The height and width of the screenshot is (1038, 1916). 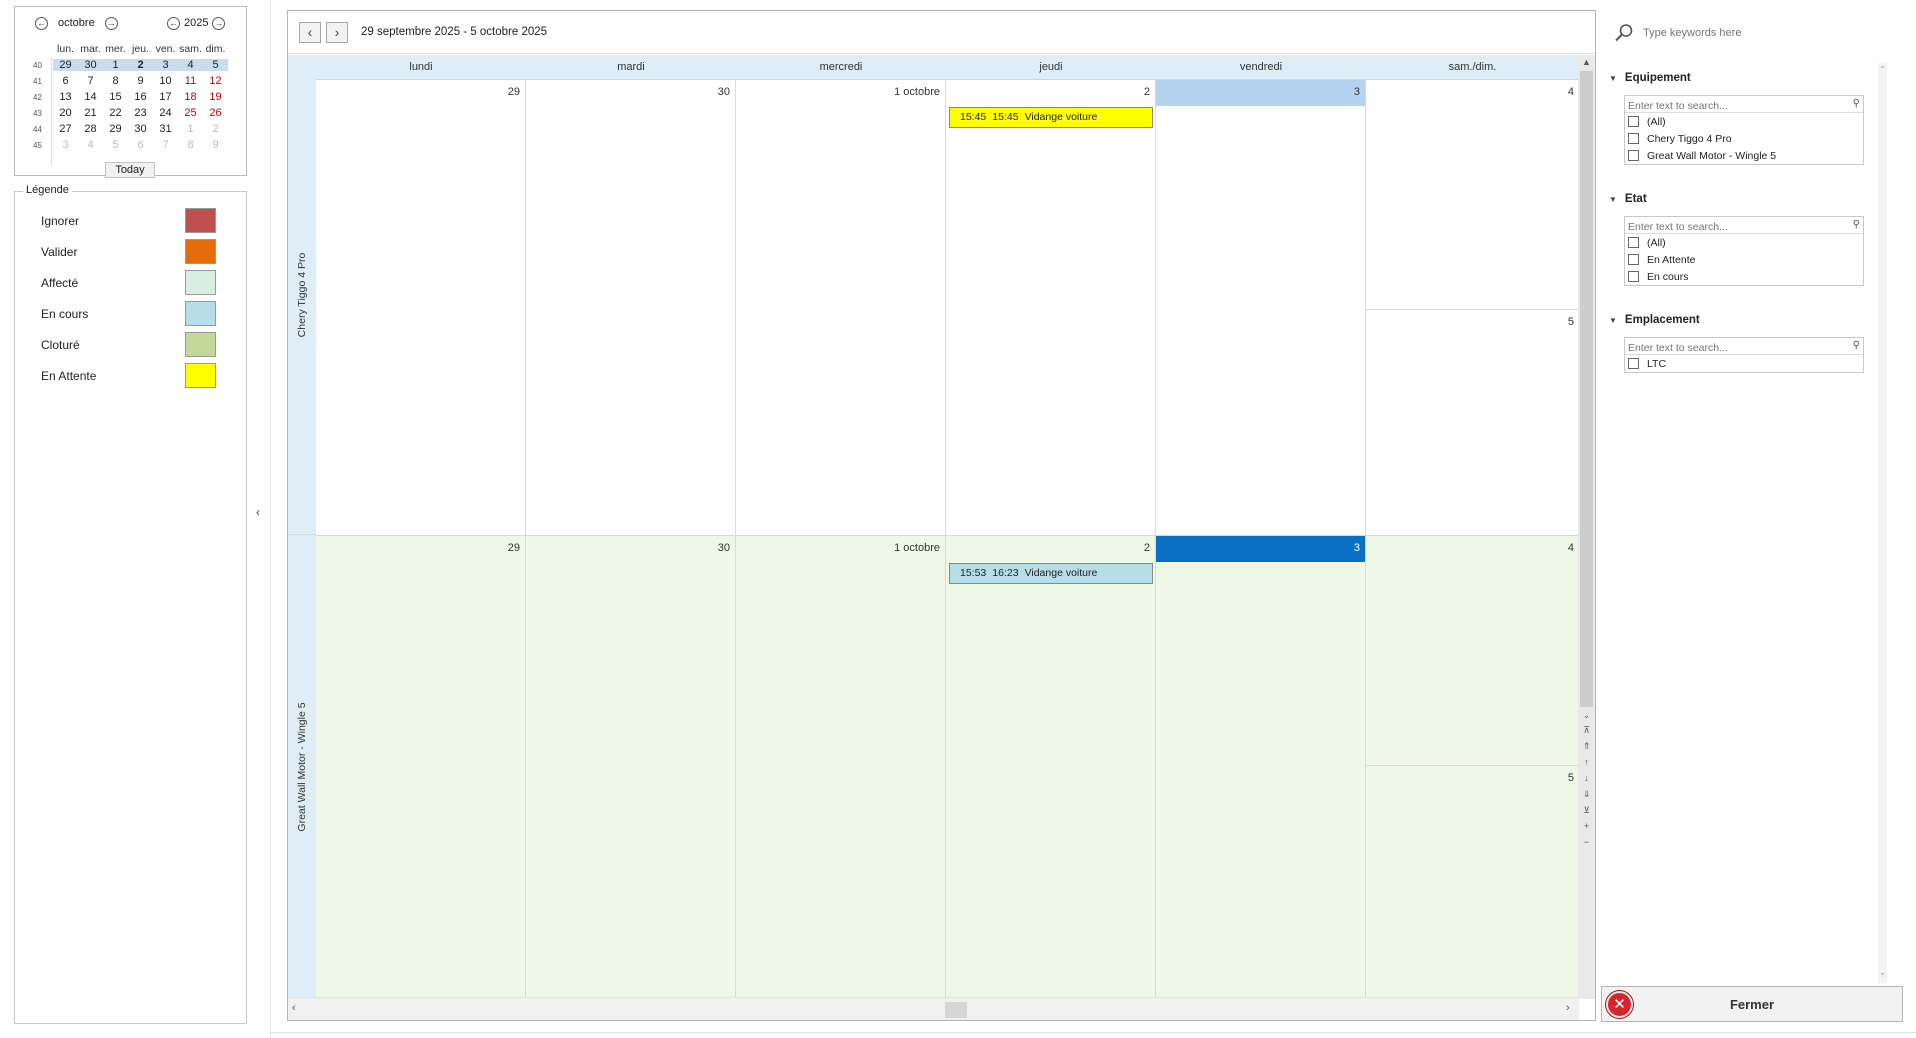 What do you see at coordinates (190, 97) in the screenshot?
I see `mini-day: 18` at bounding box center [190, 97].